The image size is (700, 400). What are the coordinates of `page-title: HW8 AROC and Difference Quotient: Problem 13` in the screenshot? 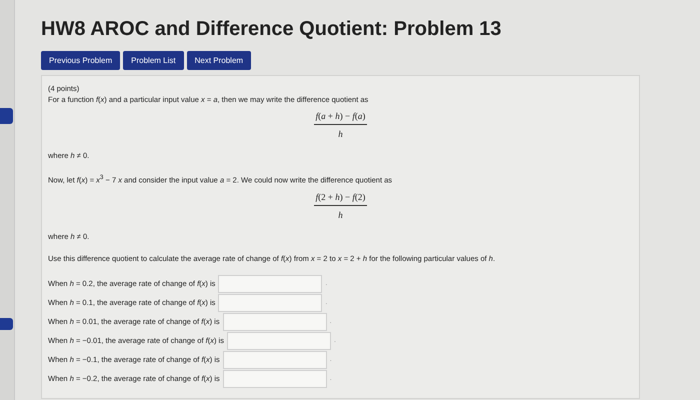 It's located at (271, 29).